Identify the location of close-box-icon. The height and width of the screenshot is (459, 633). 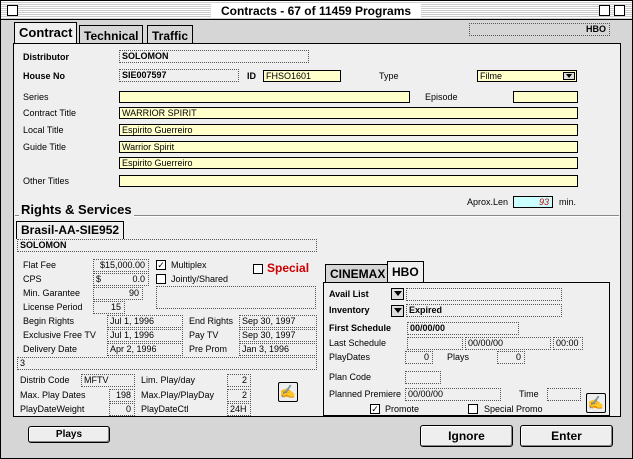
(12, 10).